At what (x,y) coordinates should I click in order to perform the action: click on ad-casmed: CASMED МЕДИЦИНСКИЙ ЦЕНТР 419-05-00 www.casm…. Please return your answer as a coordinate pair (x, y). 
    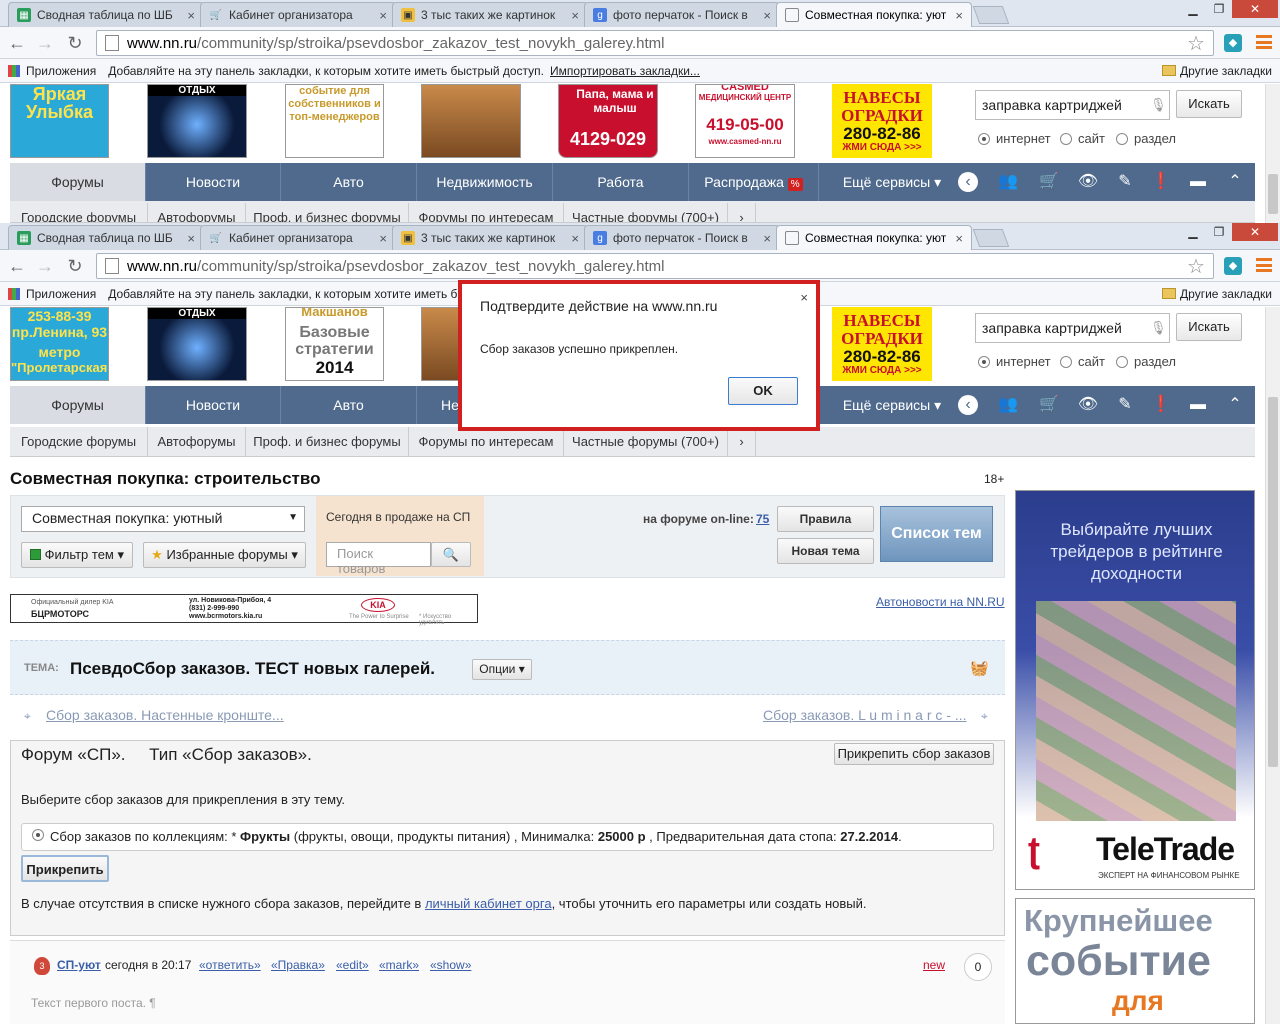
    Looking at the image, I should click on (745, 121).